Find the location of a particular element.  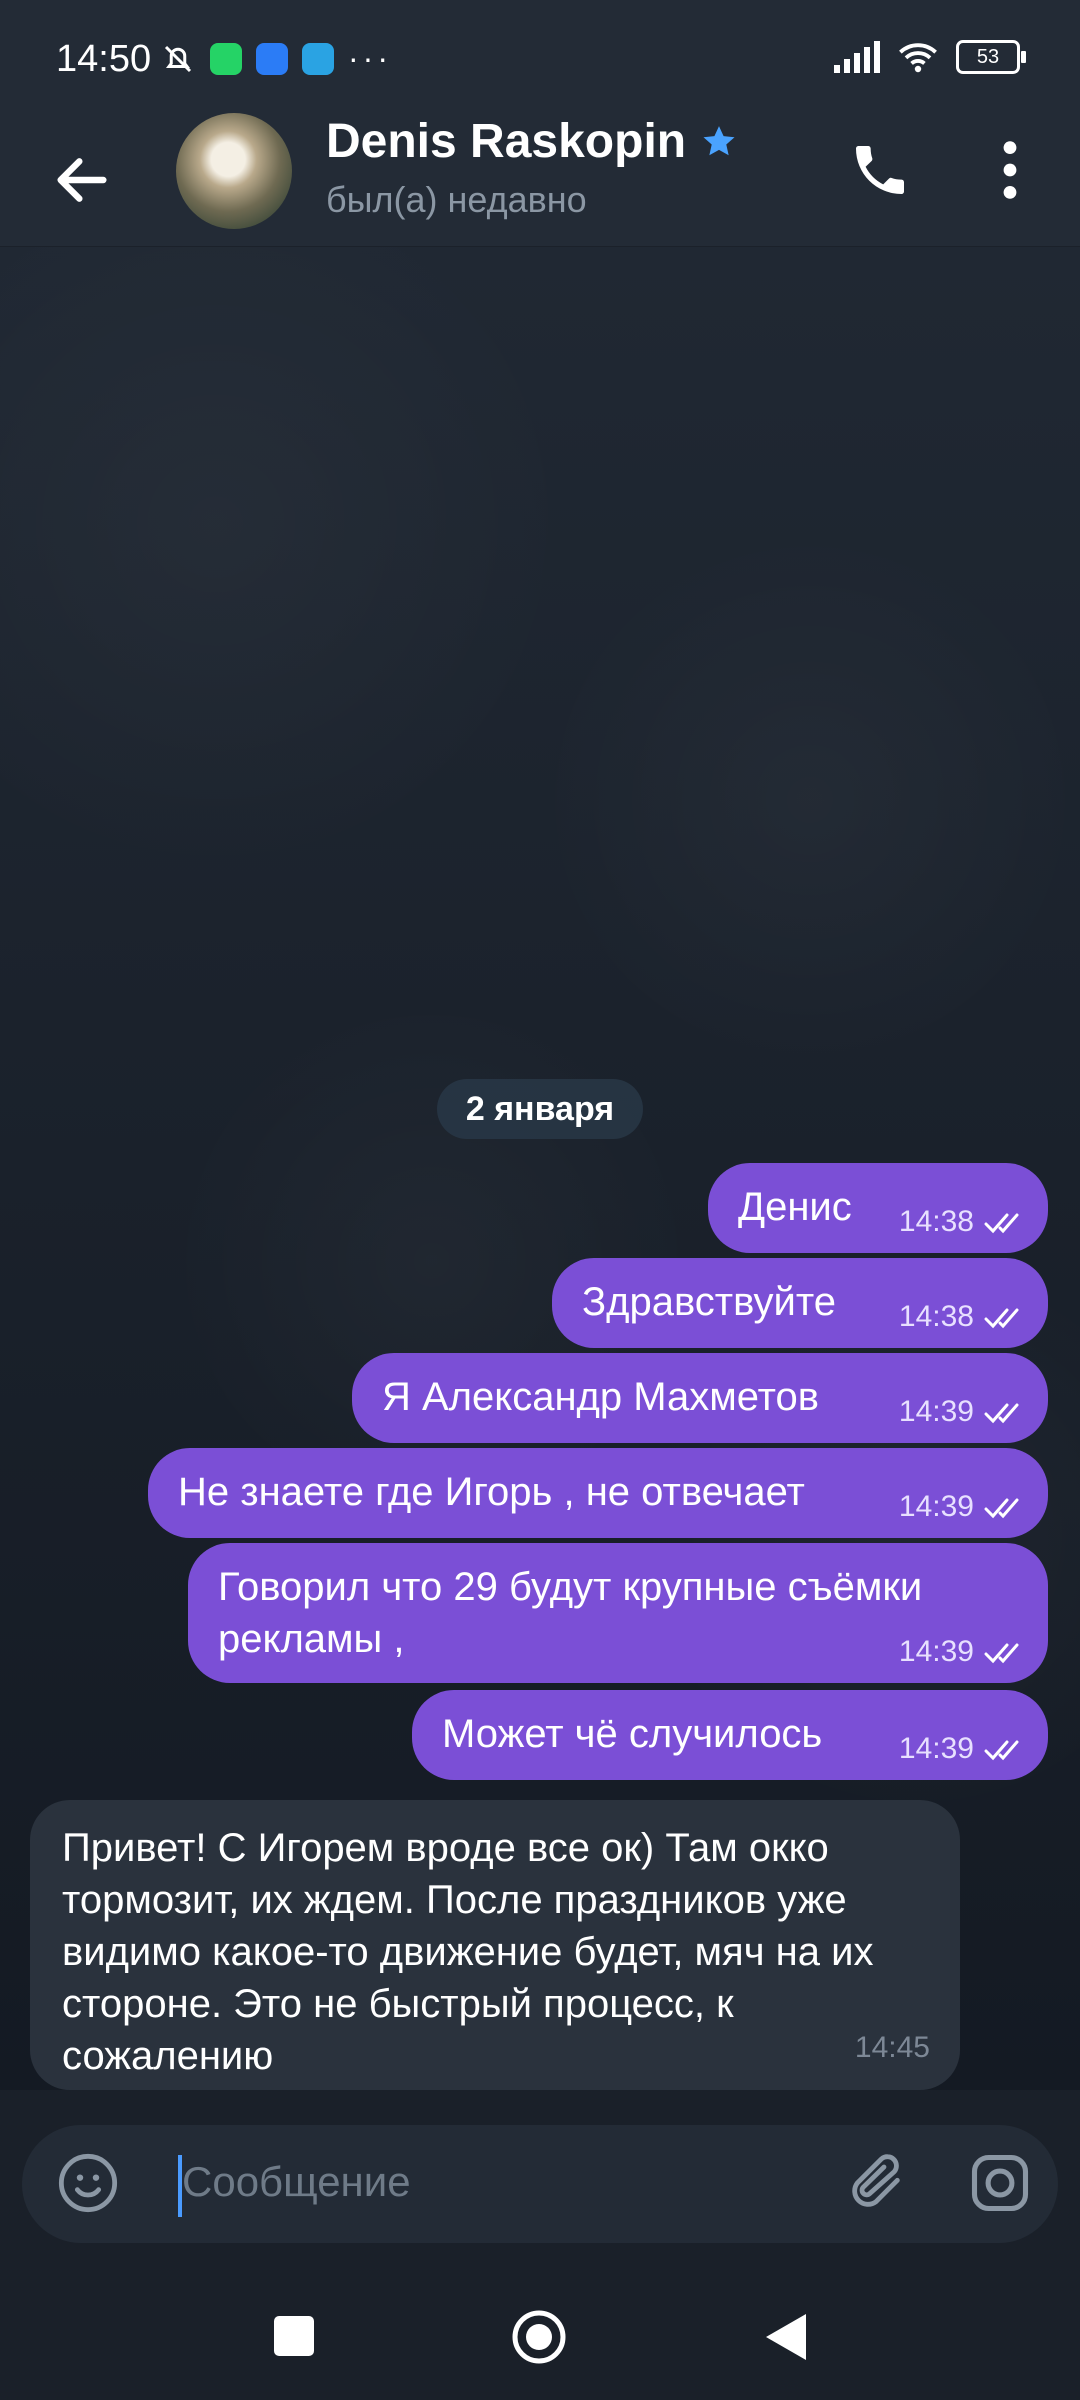

system-nav-bar is located at coordinates (540, 2336).